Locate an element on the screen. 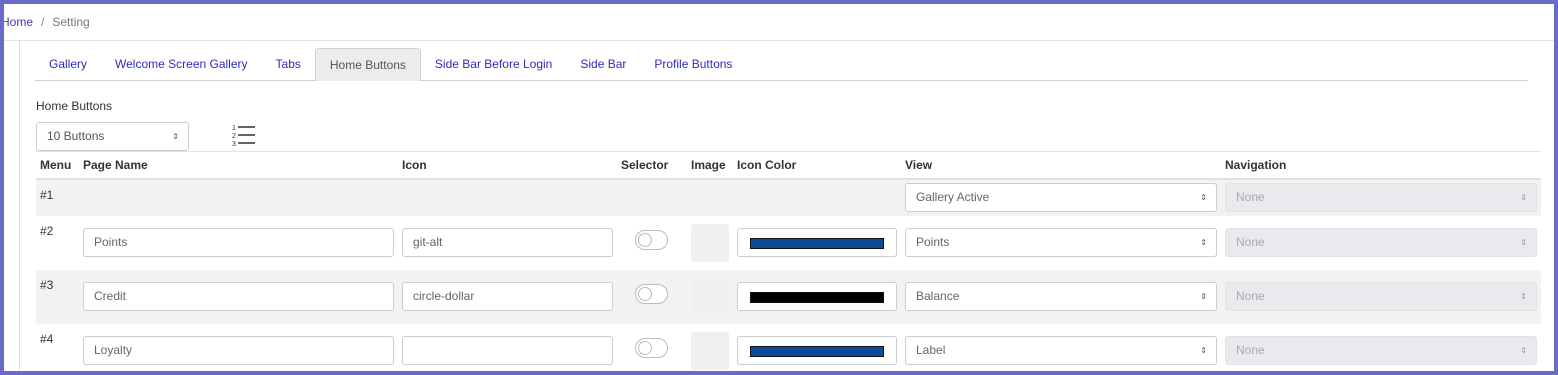  row-page-name-cell: Credit is located at coordinates (238, 296).